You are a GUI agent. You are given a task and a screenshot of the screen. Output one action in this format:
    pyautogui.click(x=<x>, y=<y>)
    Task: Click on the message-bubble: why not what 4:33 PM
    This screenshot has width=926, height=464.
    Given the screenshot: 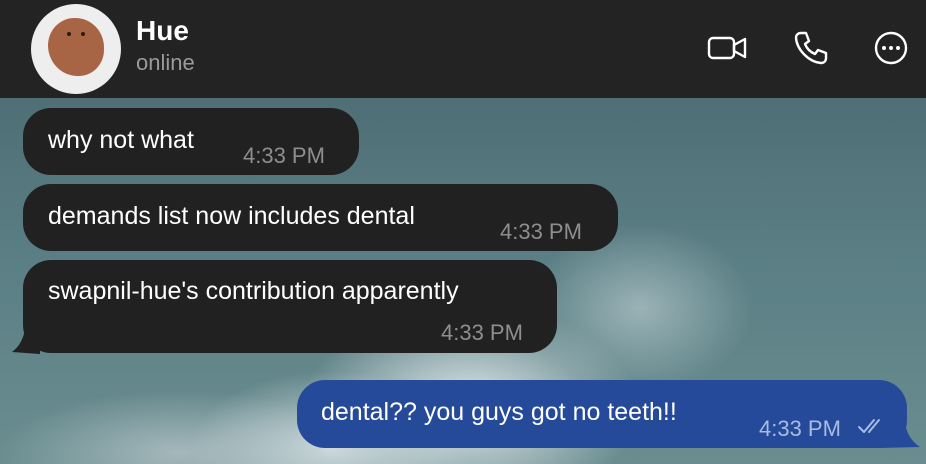 What is the action you would take?
    pyautogui.click(x=191, y=141)
    